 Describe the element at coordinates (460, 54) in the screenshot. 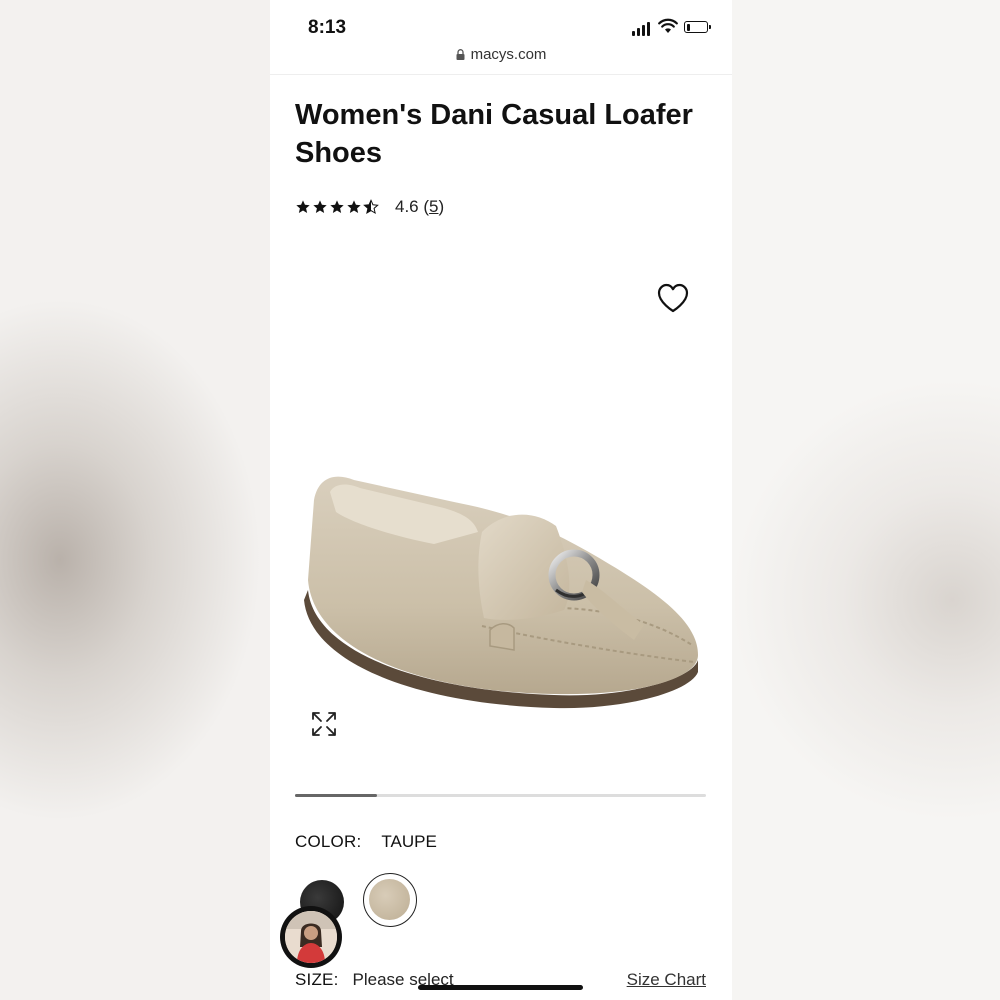

I see `lock-icon` at that location.